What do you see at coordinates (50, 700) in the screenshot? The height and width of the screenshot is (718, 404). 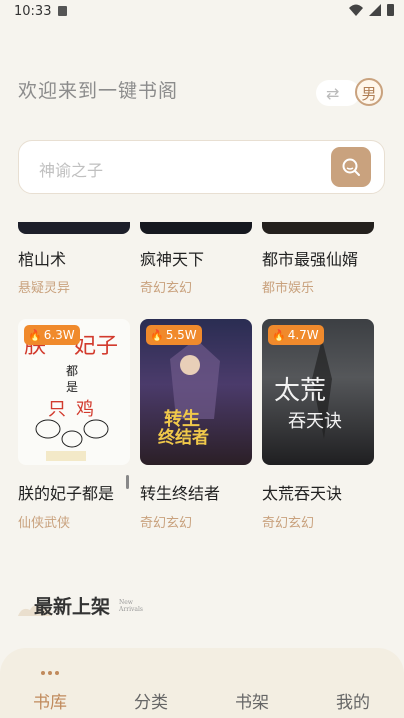 I see `tab-library: 书库` at bounding box center [50, 700].